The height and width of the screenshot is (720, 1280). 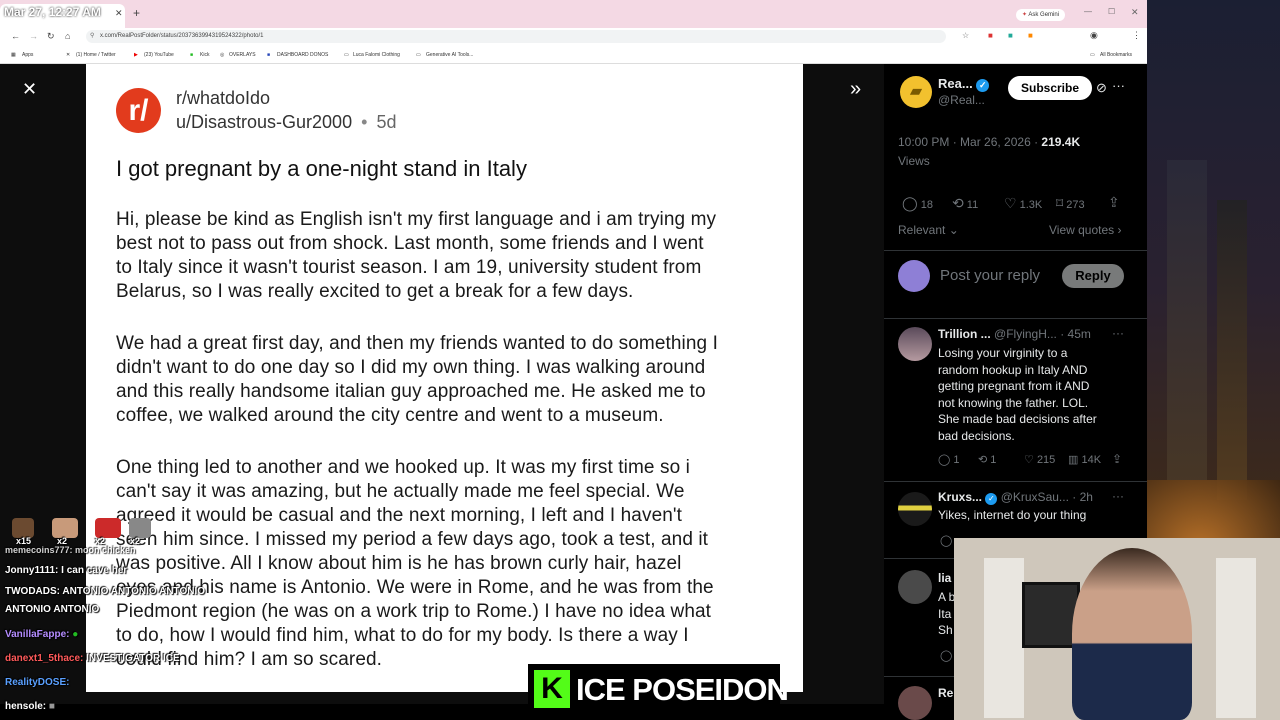 What do you see at coordinates (376, 55) in the screenshot?
I see `bookmark-clothing: Luca Falomi Clothing` at bounding box center [376, 55].